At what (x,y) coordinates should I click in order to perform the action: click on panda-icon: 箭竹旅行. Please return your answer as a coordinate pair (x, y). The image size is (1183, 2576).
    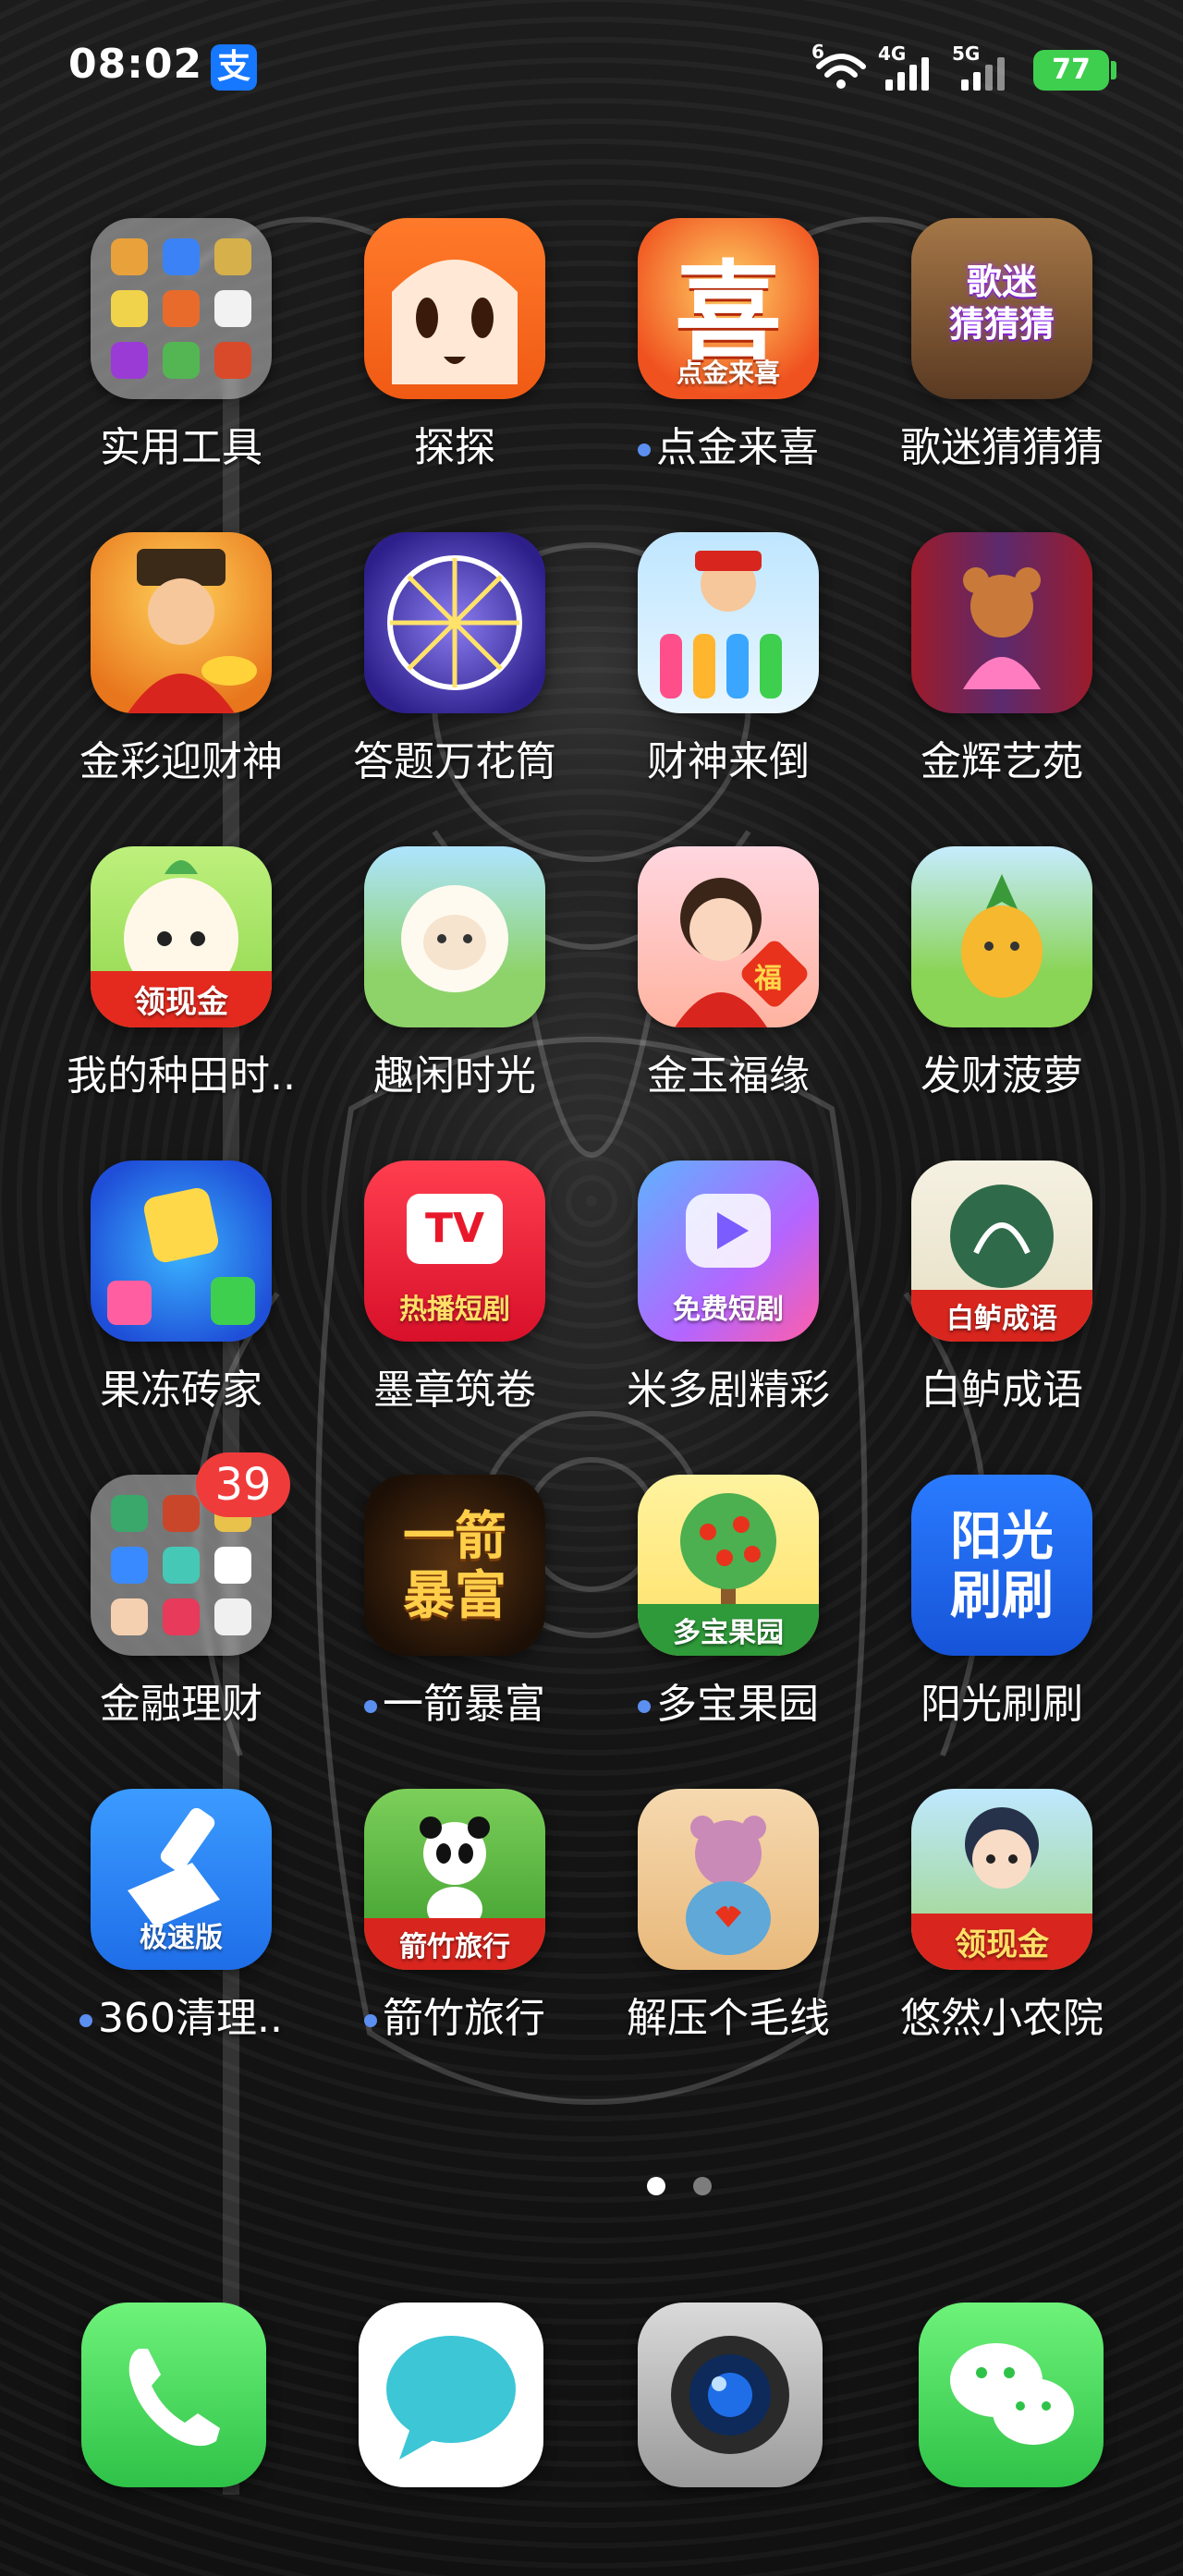
    Looking at the image, I should click on (455, 1879).